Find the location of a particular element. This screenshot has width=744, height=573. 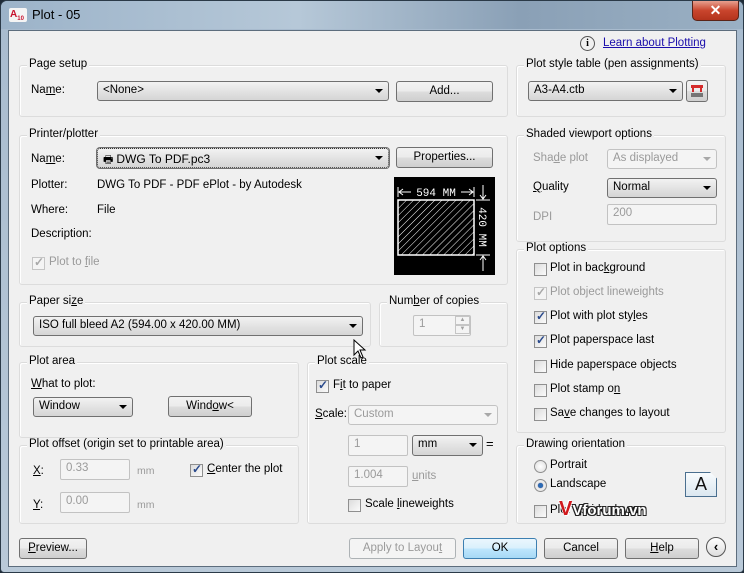

scale-value: Custom is located at coordinates (374, 414).